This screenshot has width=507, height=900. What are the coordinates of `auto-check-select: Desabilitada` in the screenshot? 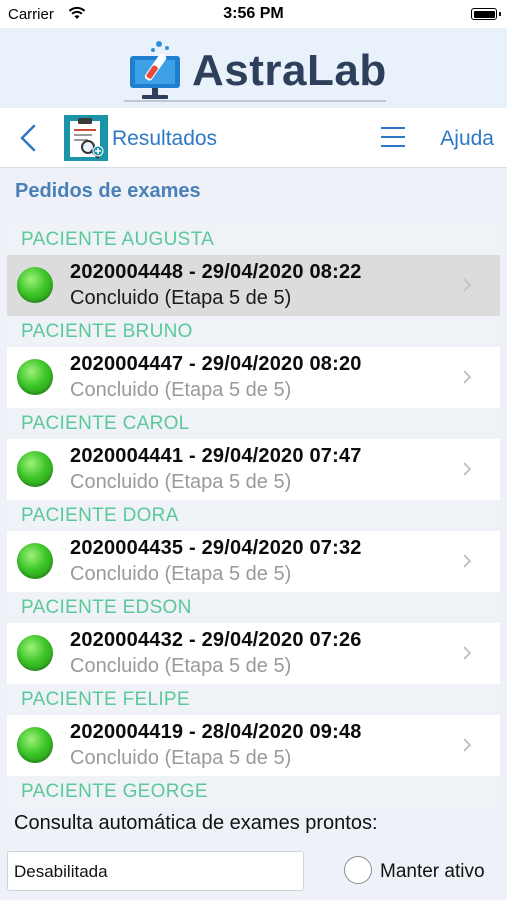 It's located at (155, 871).